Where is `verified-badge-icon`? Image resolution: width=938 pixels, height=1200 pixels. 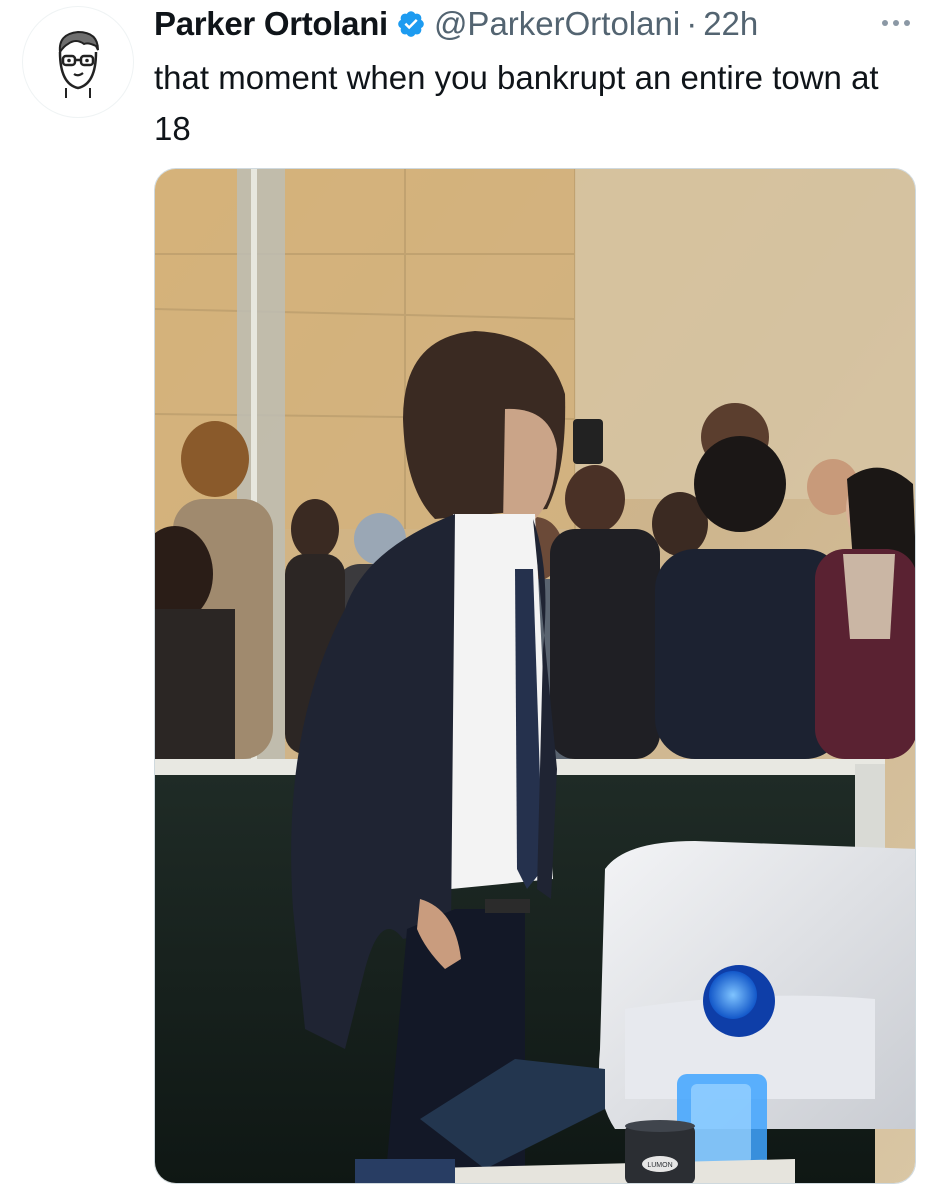 verified-badge-icon is located at coordinates (411, 24).